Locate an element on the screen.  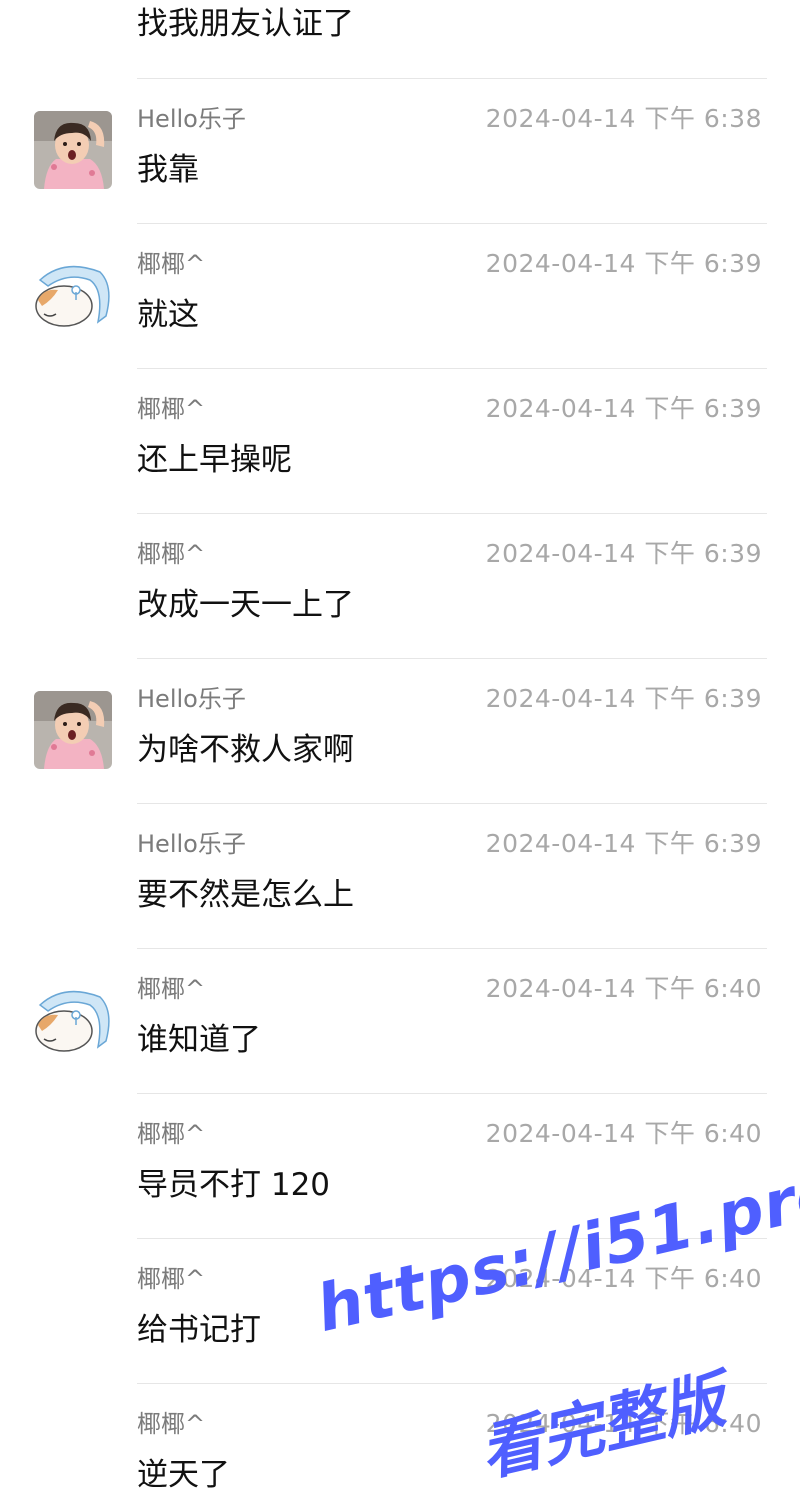
chat-message: 椰椰^ 2024-04-14 下午 6:39 还上早操呢 is located at coordinates (400, 440).